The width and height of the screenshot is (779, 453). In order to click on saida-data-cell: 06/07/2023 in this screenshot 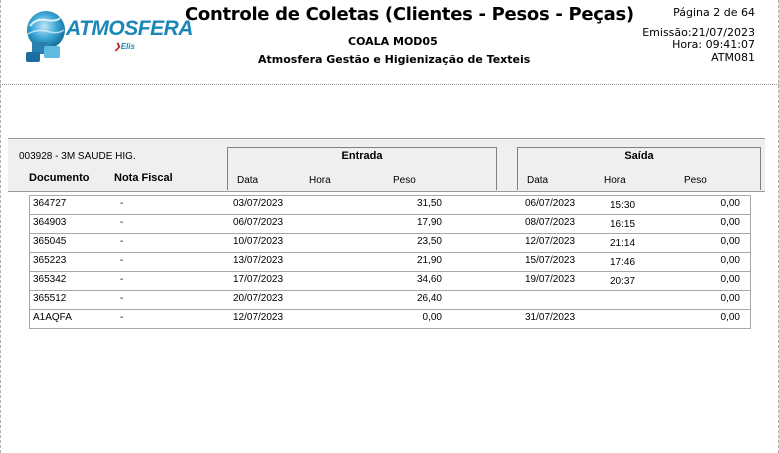, I will do `click(550, 203)`.